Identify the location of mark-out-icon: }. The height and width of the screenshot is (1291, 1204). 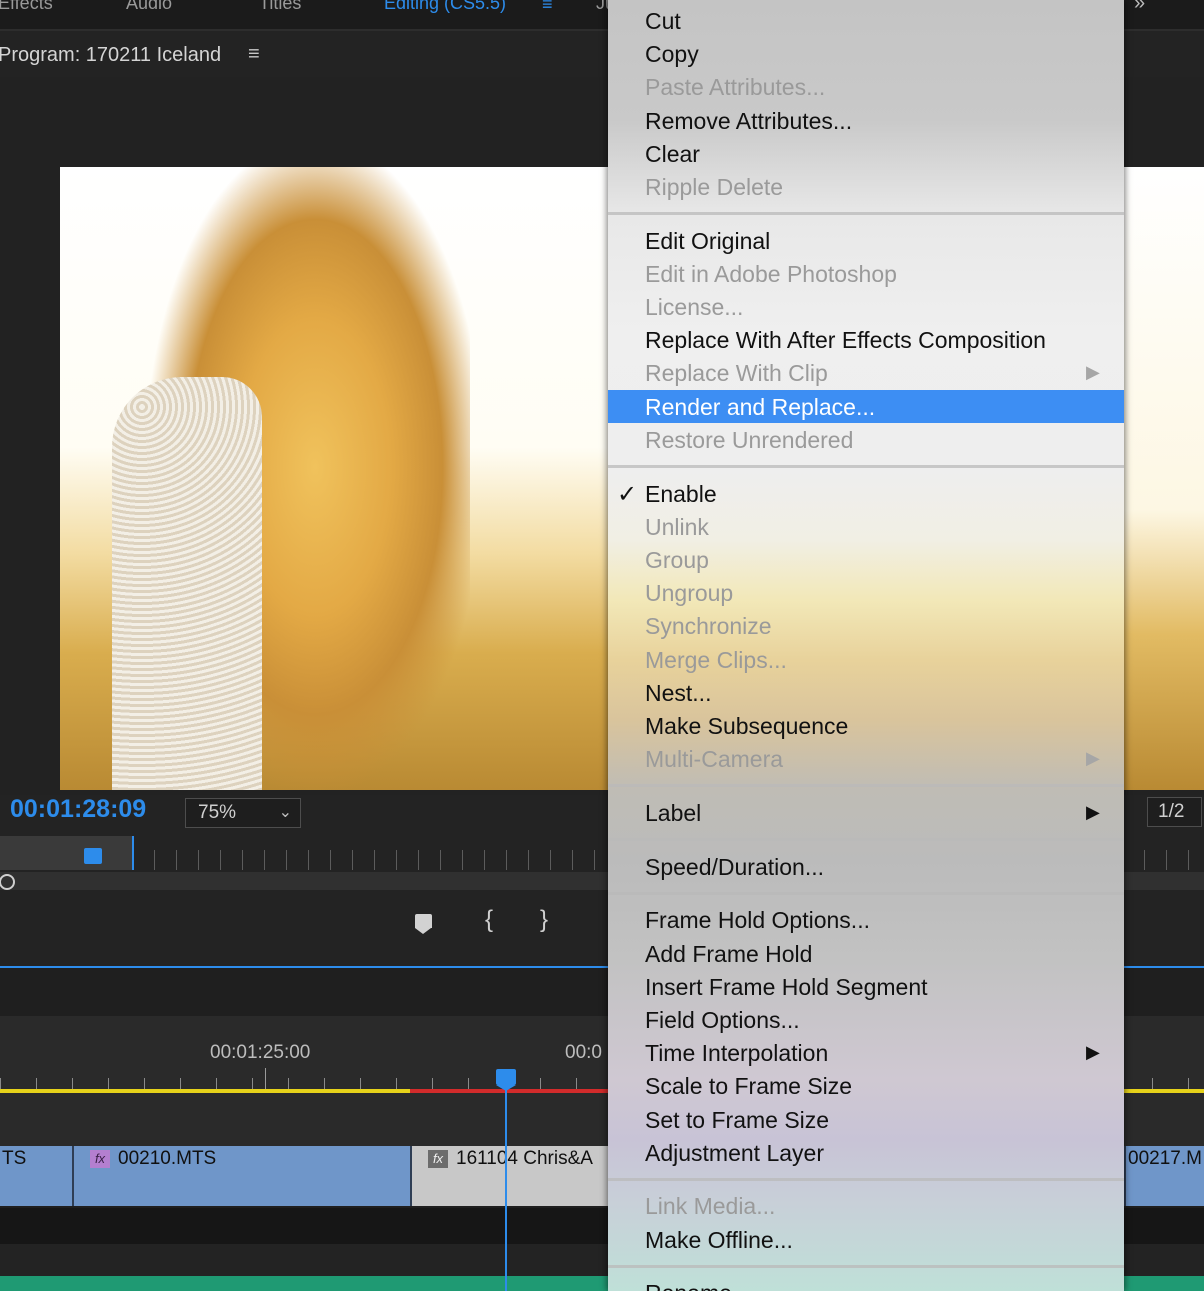
(544, 923).